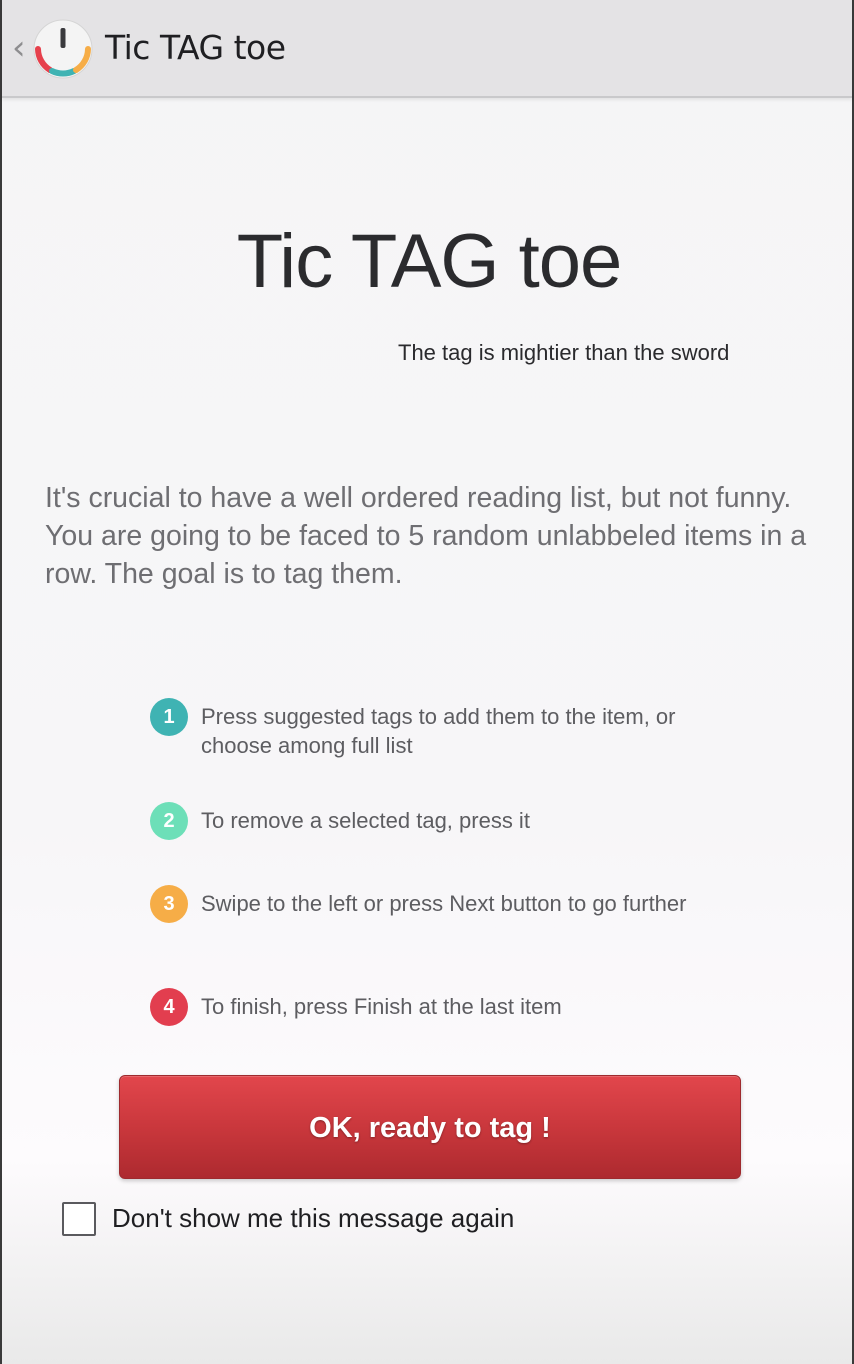 Image resolution: width=854 pixels, height=1364 pixels. What do you see at coordinates (169, 821) in the screenshot?
I see `step-number-badge: 2` at bounding box center [169, 821].